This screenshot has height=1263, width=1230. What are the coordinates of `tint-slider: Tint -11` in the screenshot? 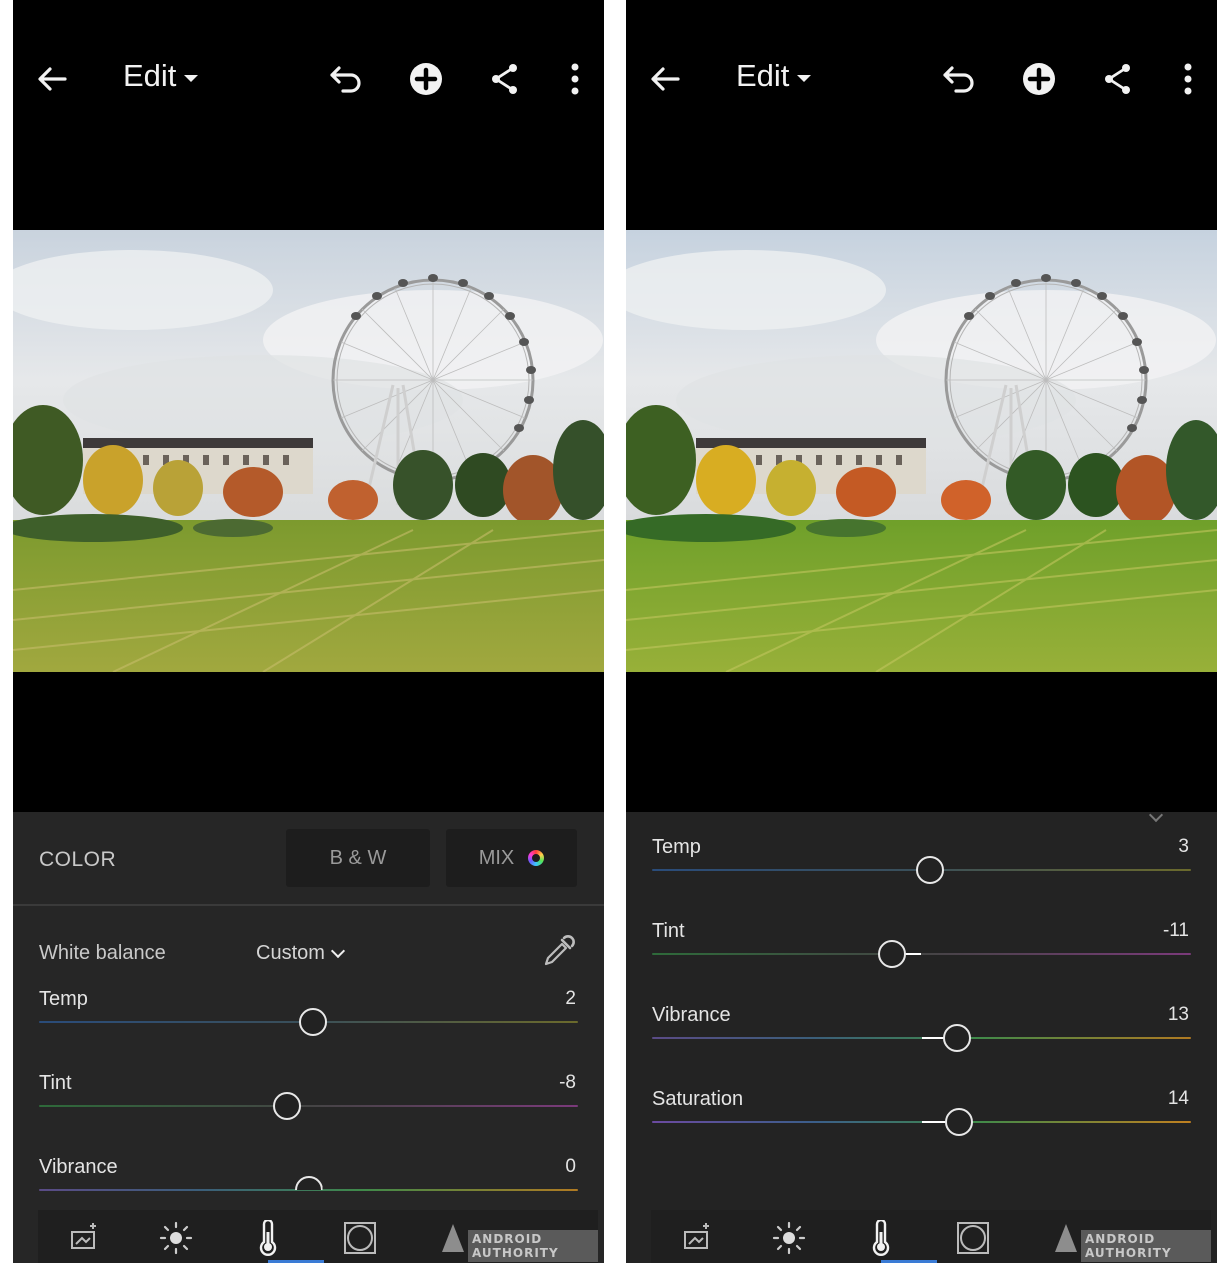 It's located at (921, 950).